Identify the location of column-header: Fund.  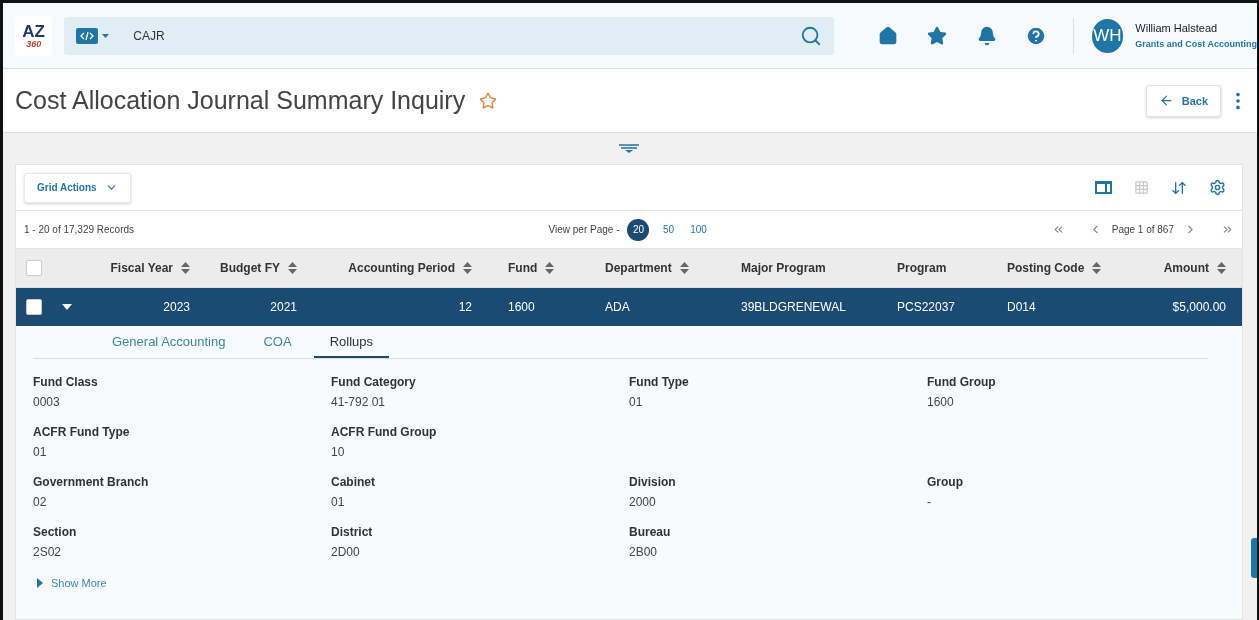
(523, 268).